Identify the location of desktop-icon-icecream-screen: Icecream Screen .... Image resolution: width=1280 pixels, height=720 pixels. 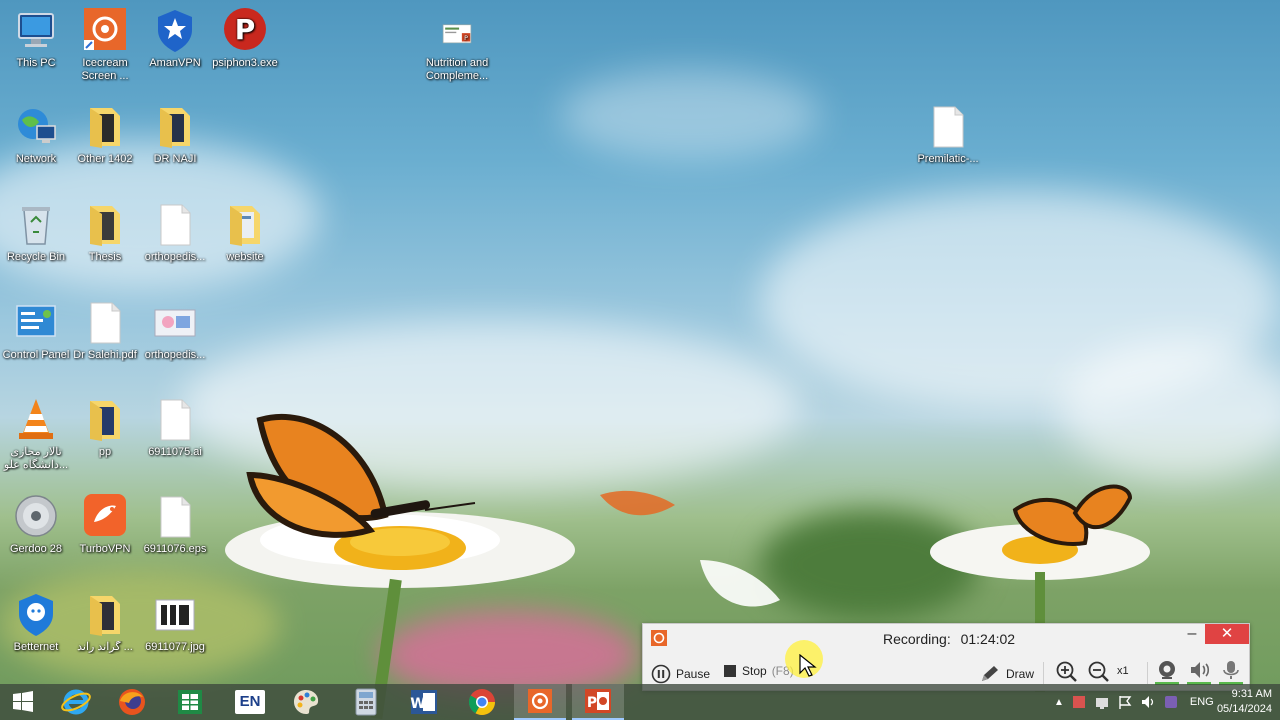
(105, 45).